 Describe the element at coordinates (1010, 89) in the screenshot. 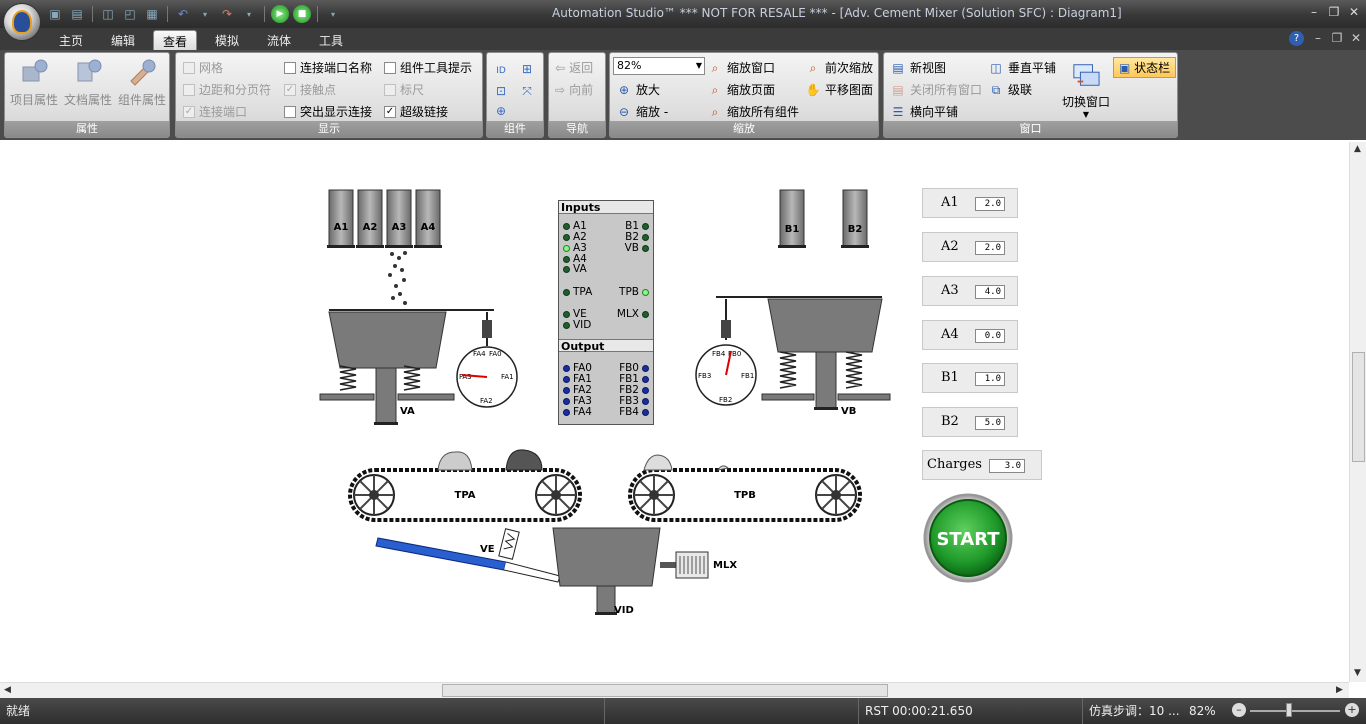

I see `cascade-button: ⧉ 级联` at that location.